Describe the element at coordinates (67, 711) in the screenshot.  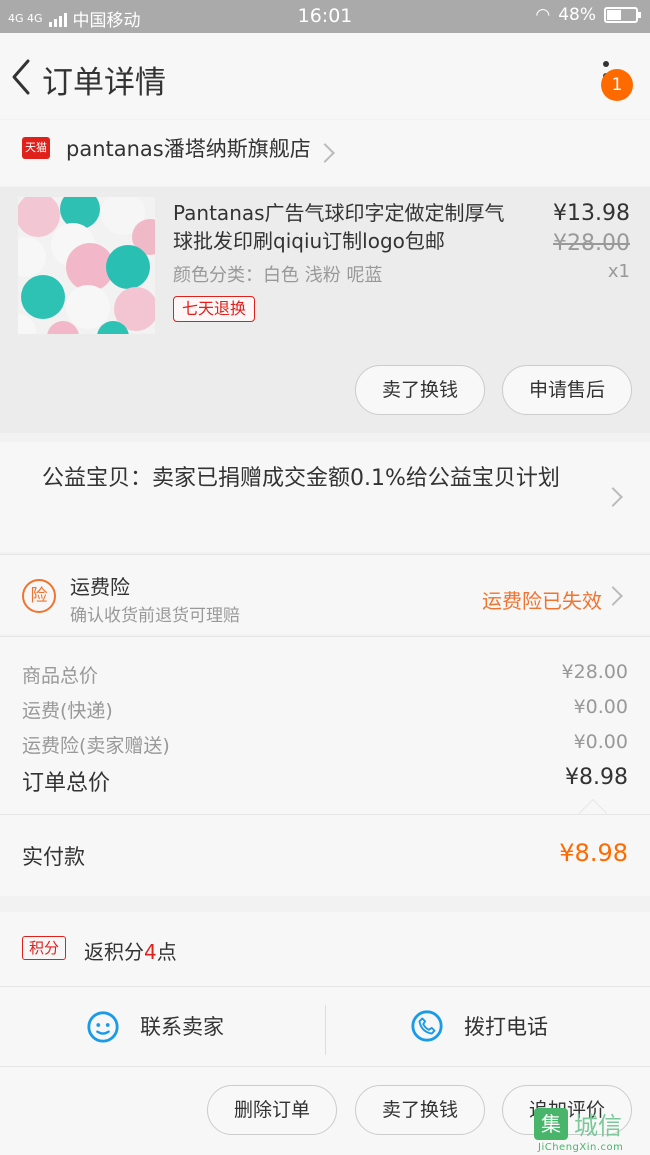
I see `summary-label: 运费(快递)` at that location.